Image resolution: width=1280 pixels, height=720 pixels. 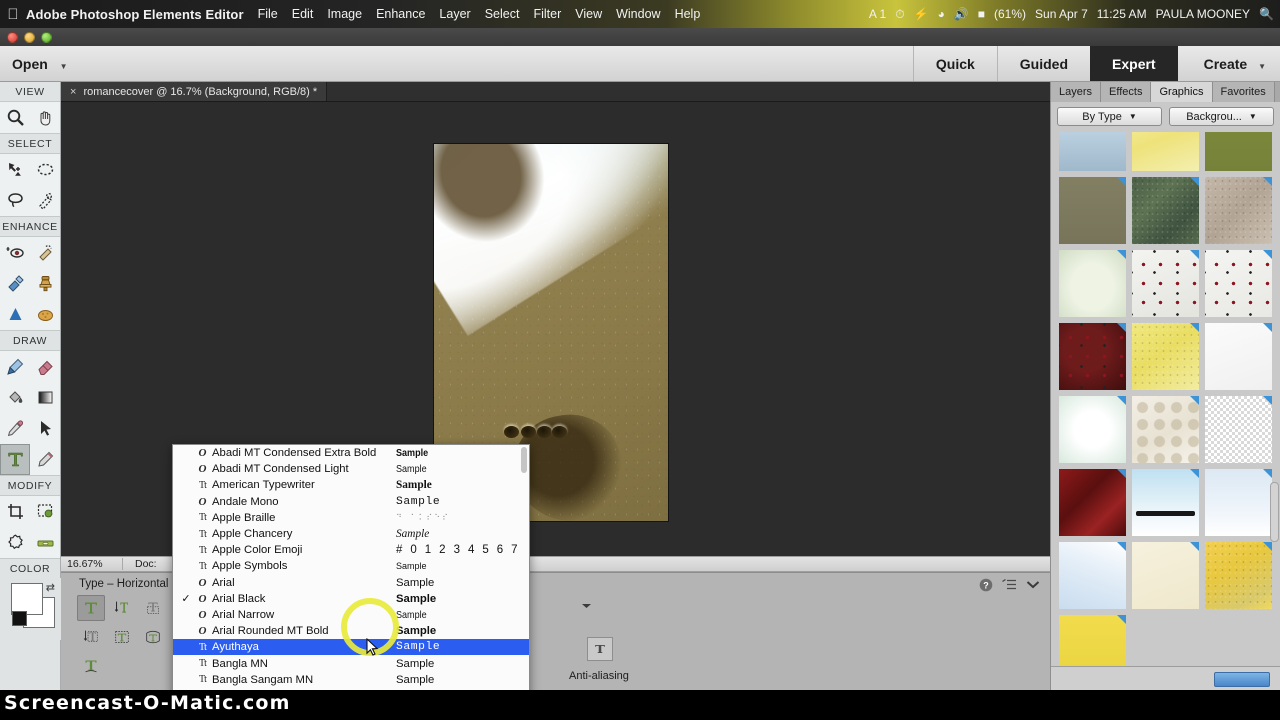 What do you see at coordinates (45, 366) in the screenshot?
I see `eraser-tool` at bounding box center [45, 366].